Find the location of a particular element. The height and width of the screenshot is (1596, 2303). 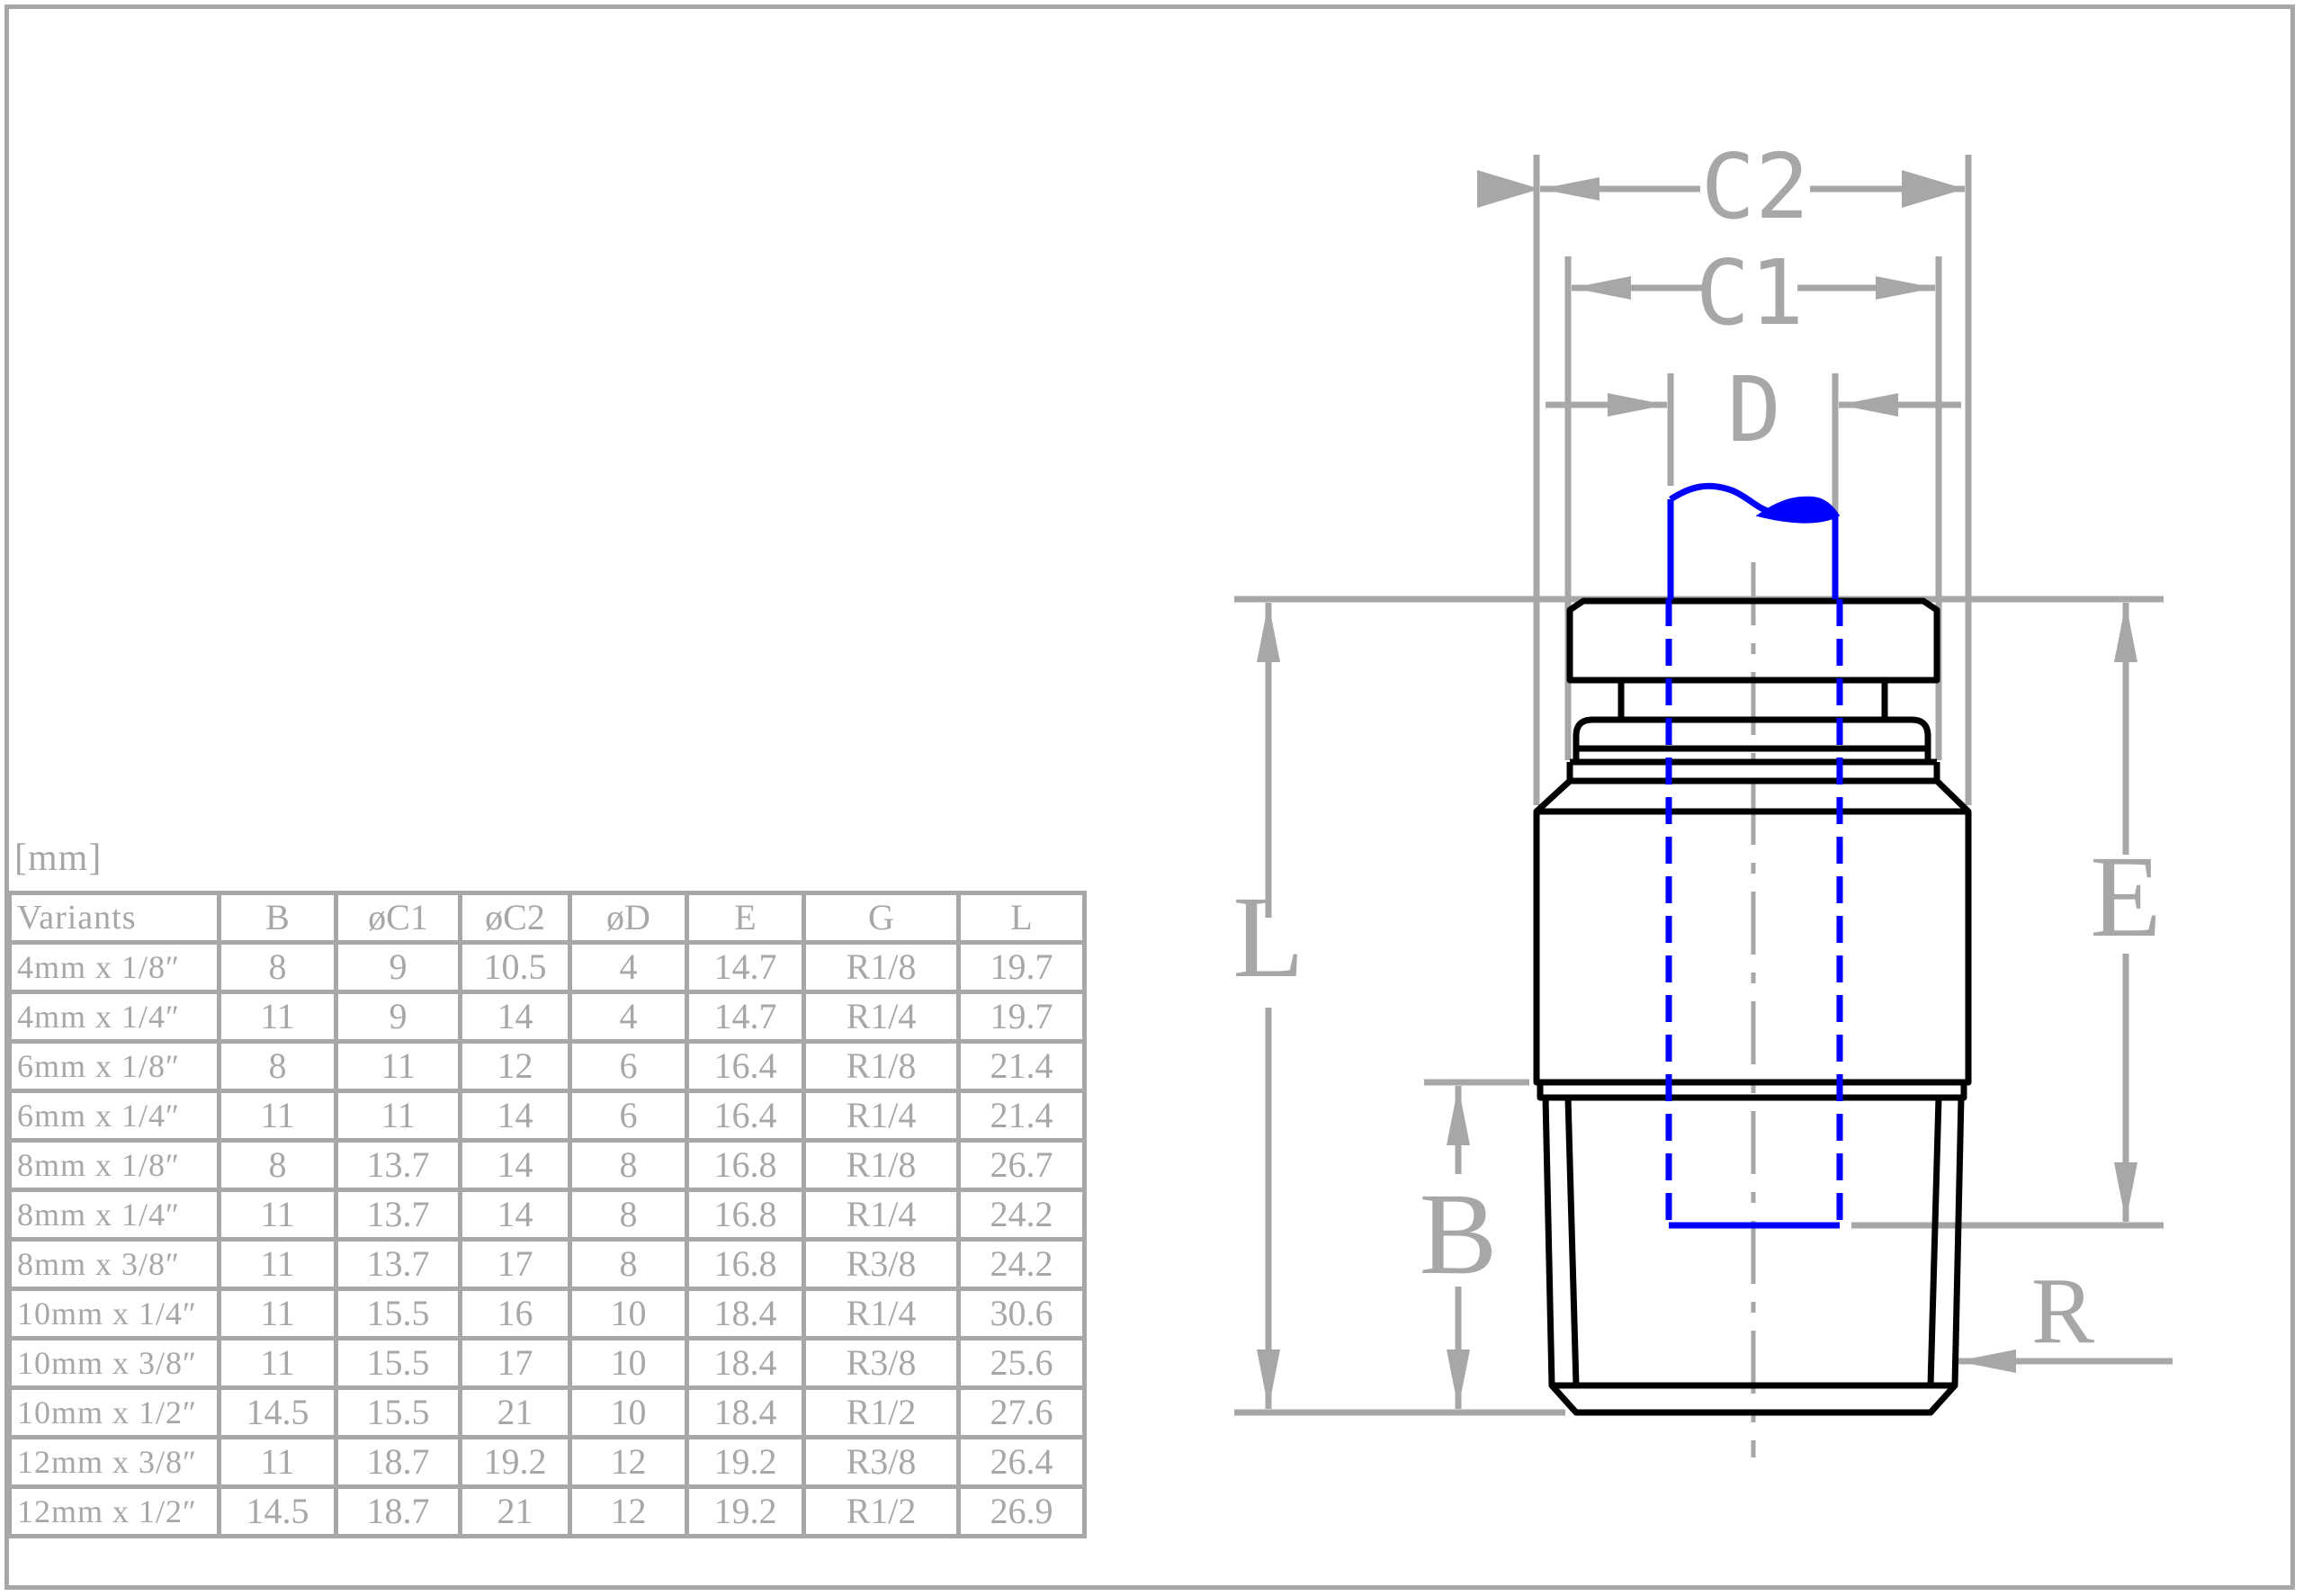

tube-break-fill is located at coordinates (1798, 510).